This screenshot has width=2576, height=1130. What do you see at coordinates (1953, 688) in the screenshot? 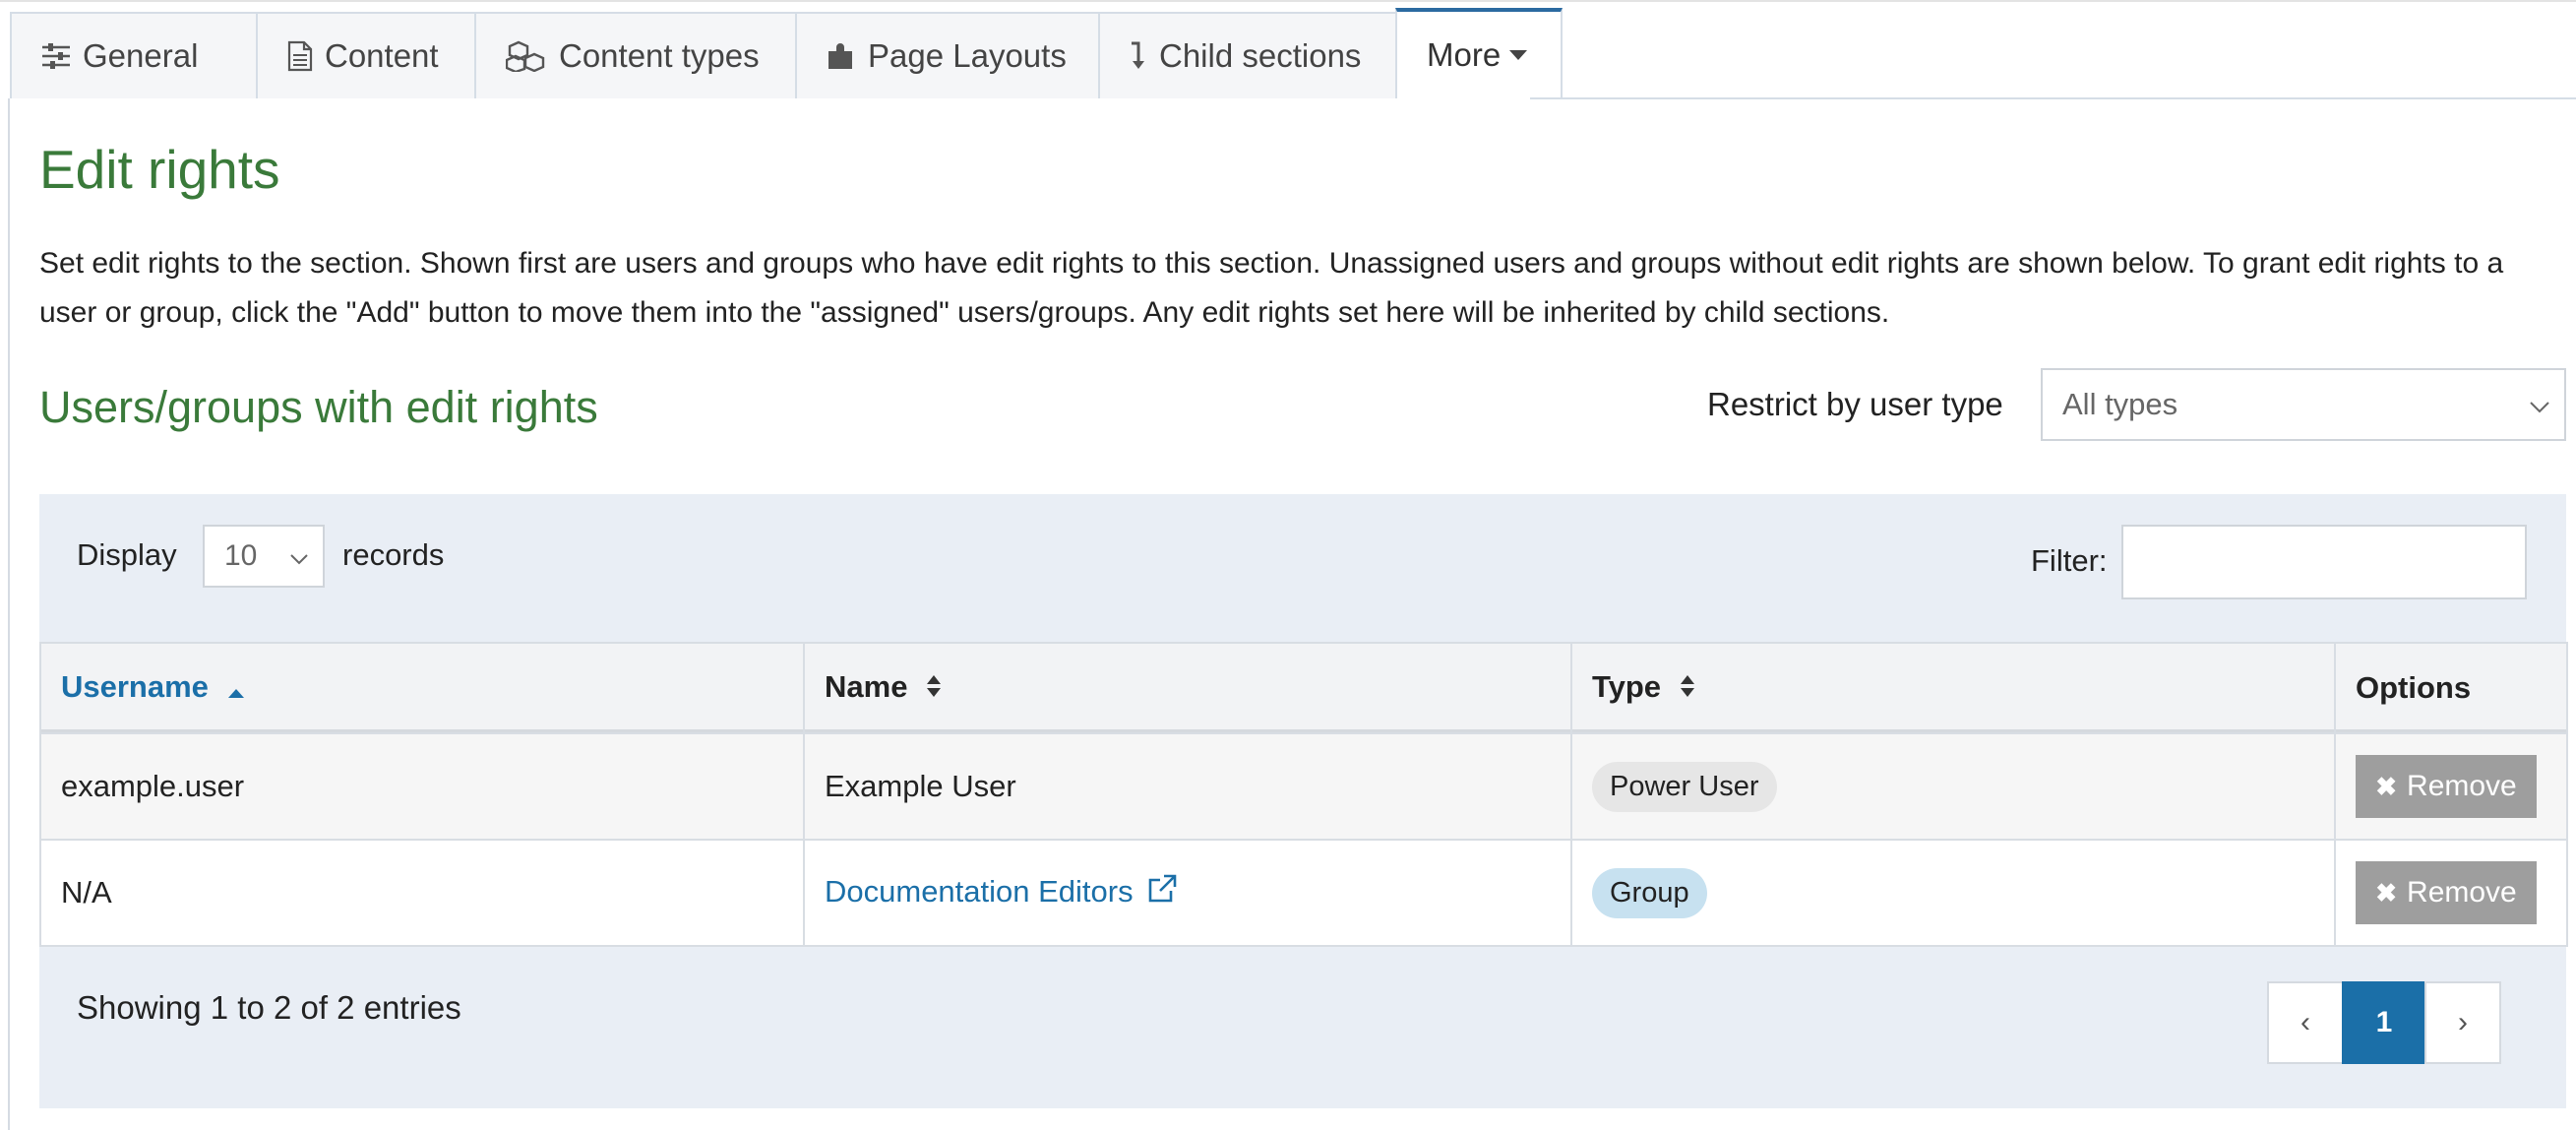
I see `column-header-type: Type` at bounding box center [1953, 688].